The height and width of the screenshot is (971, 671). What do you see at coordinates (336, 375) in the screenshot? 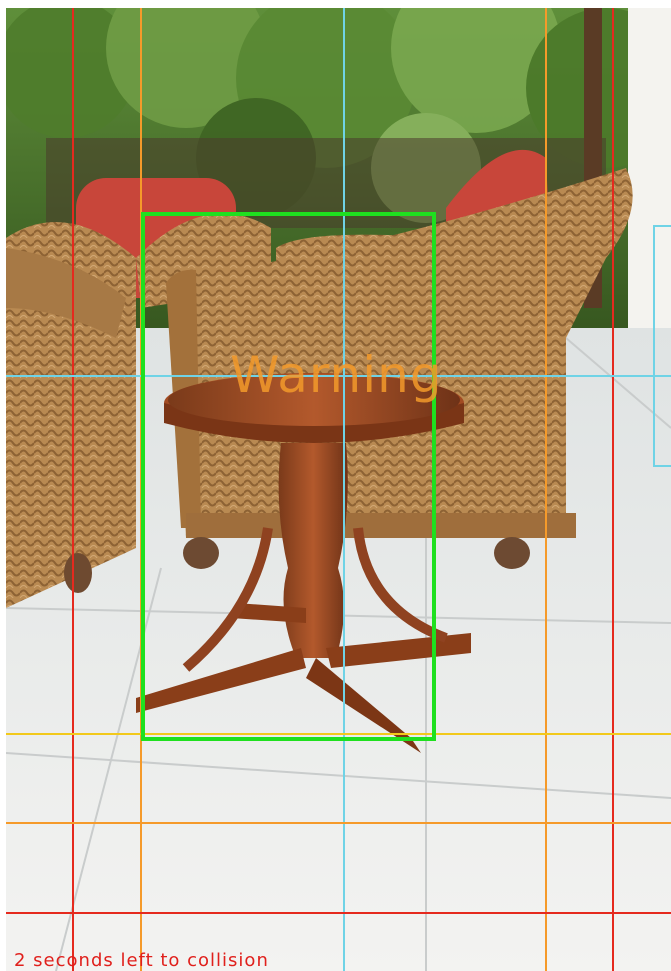
I see `warning-label: Warning` at bounding box center [336, 375].